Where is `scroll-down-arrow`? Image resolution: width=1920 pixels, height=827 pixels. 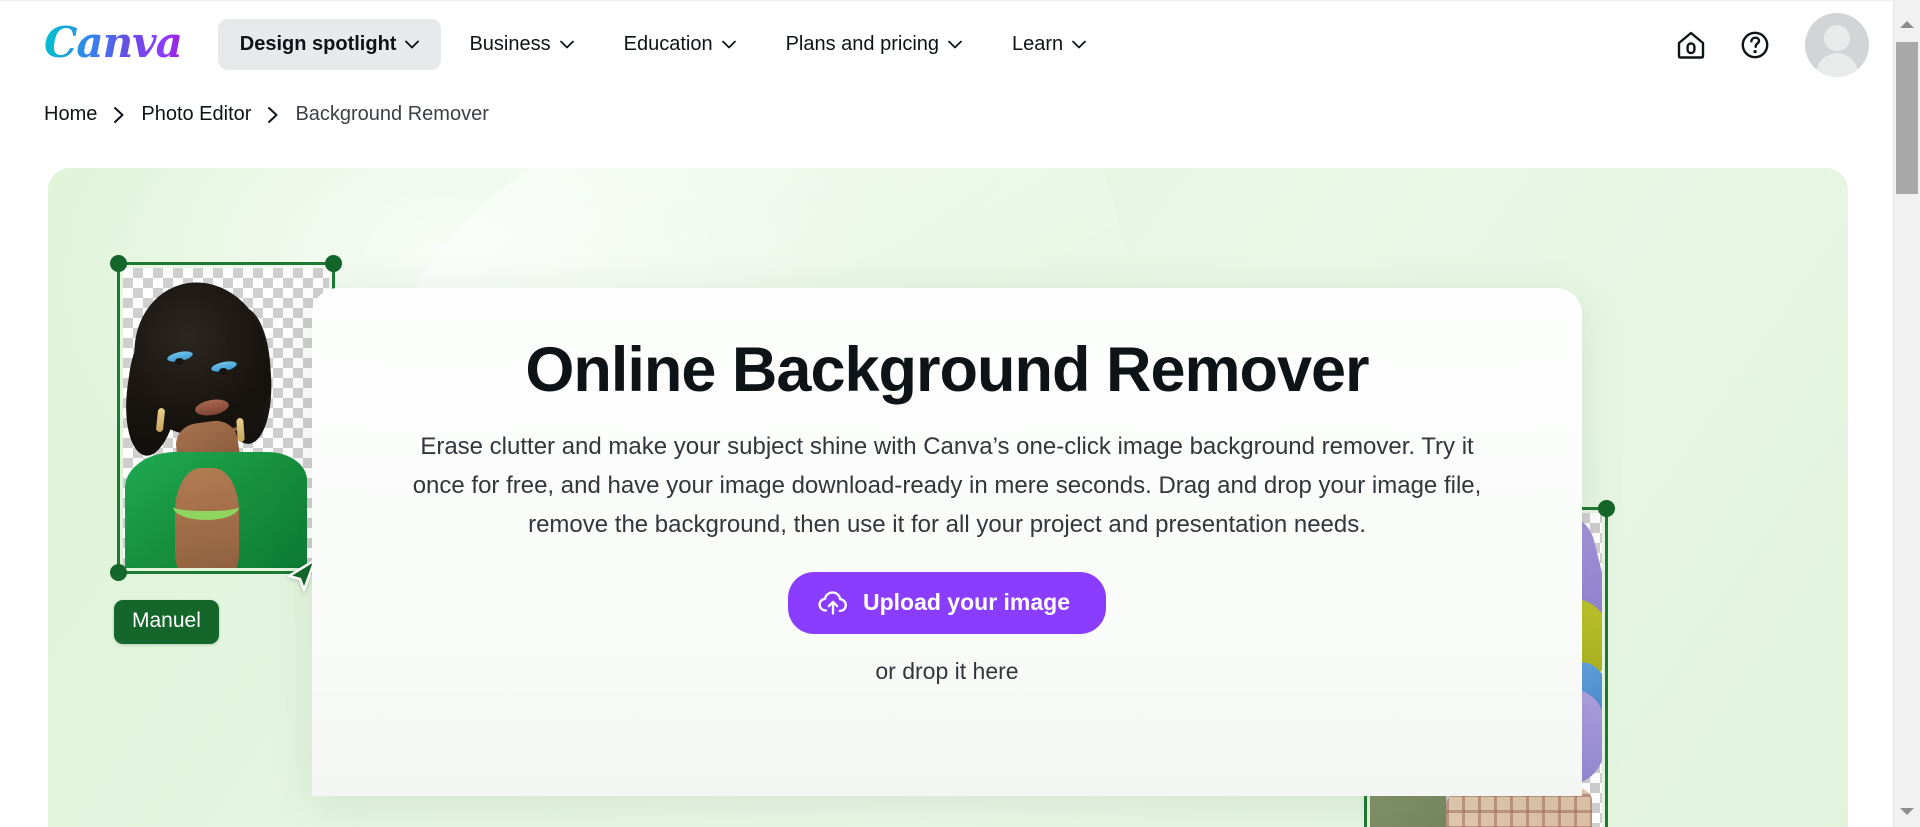
scroll-down-arrow is located at coordinates (1907, 811).